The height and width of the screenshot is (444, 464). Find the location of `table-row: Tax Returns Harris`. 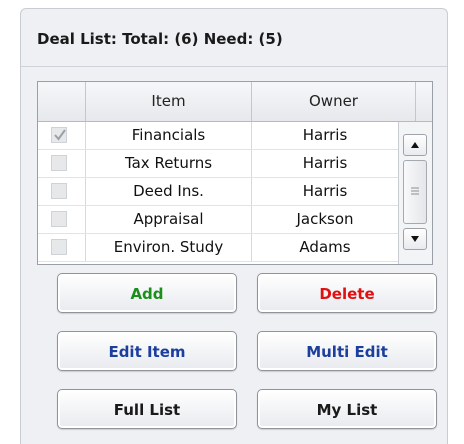

table-row: Tax Returns Harris is located at coordinates (218, 164).